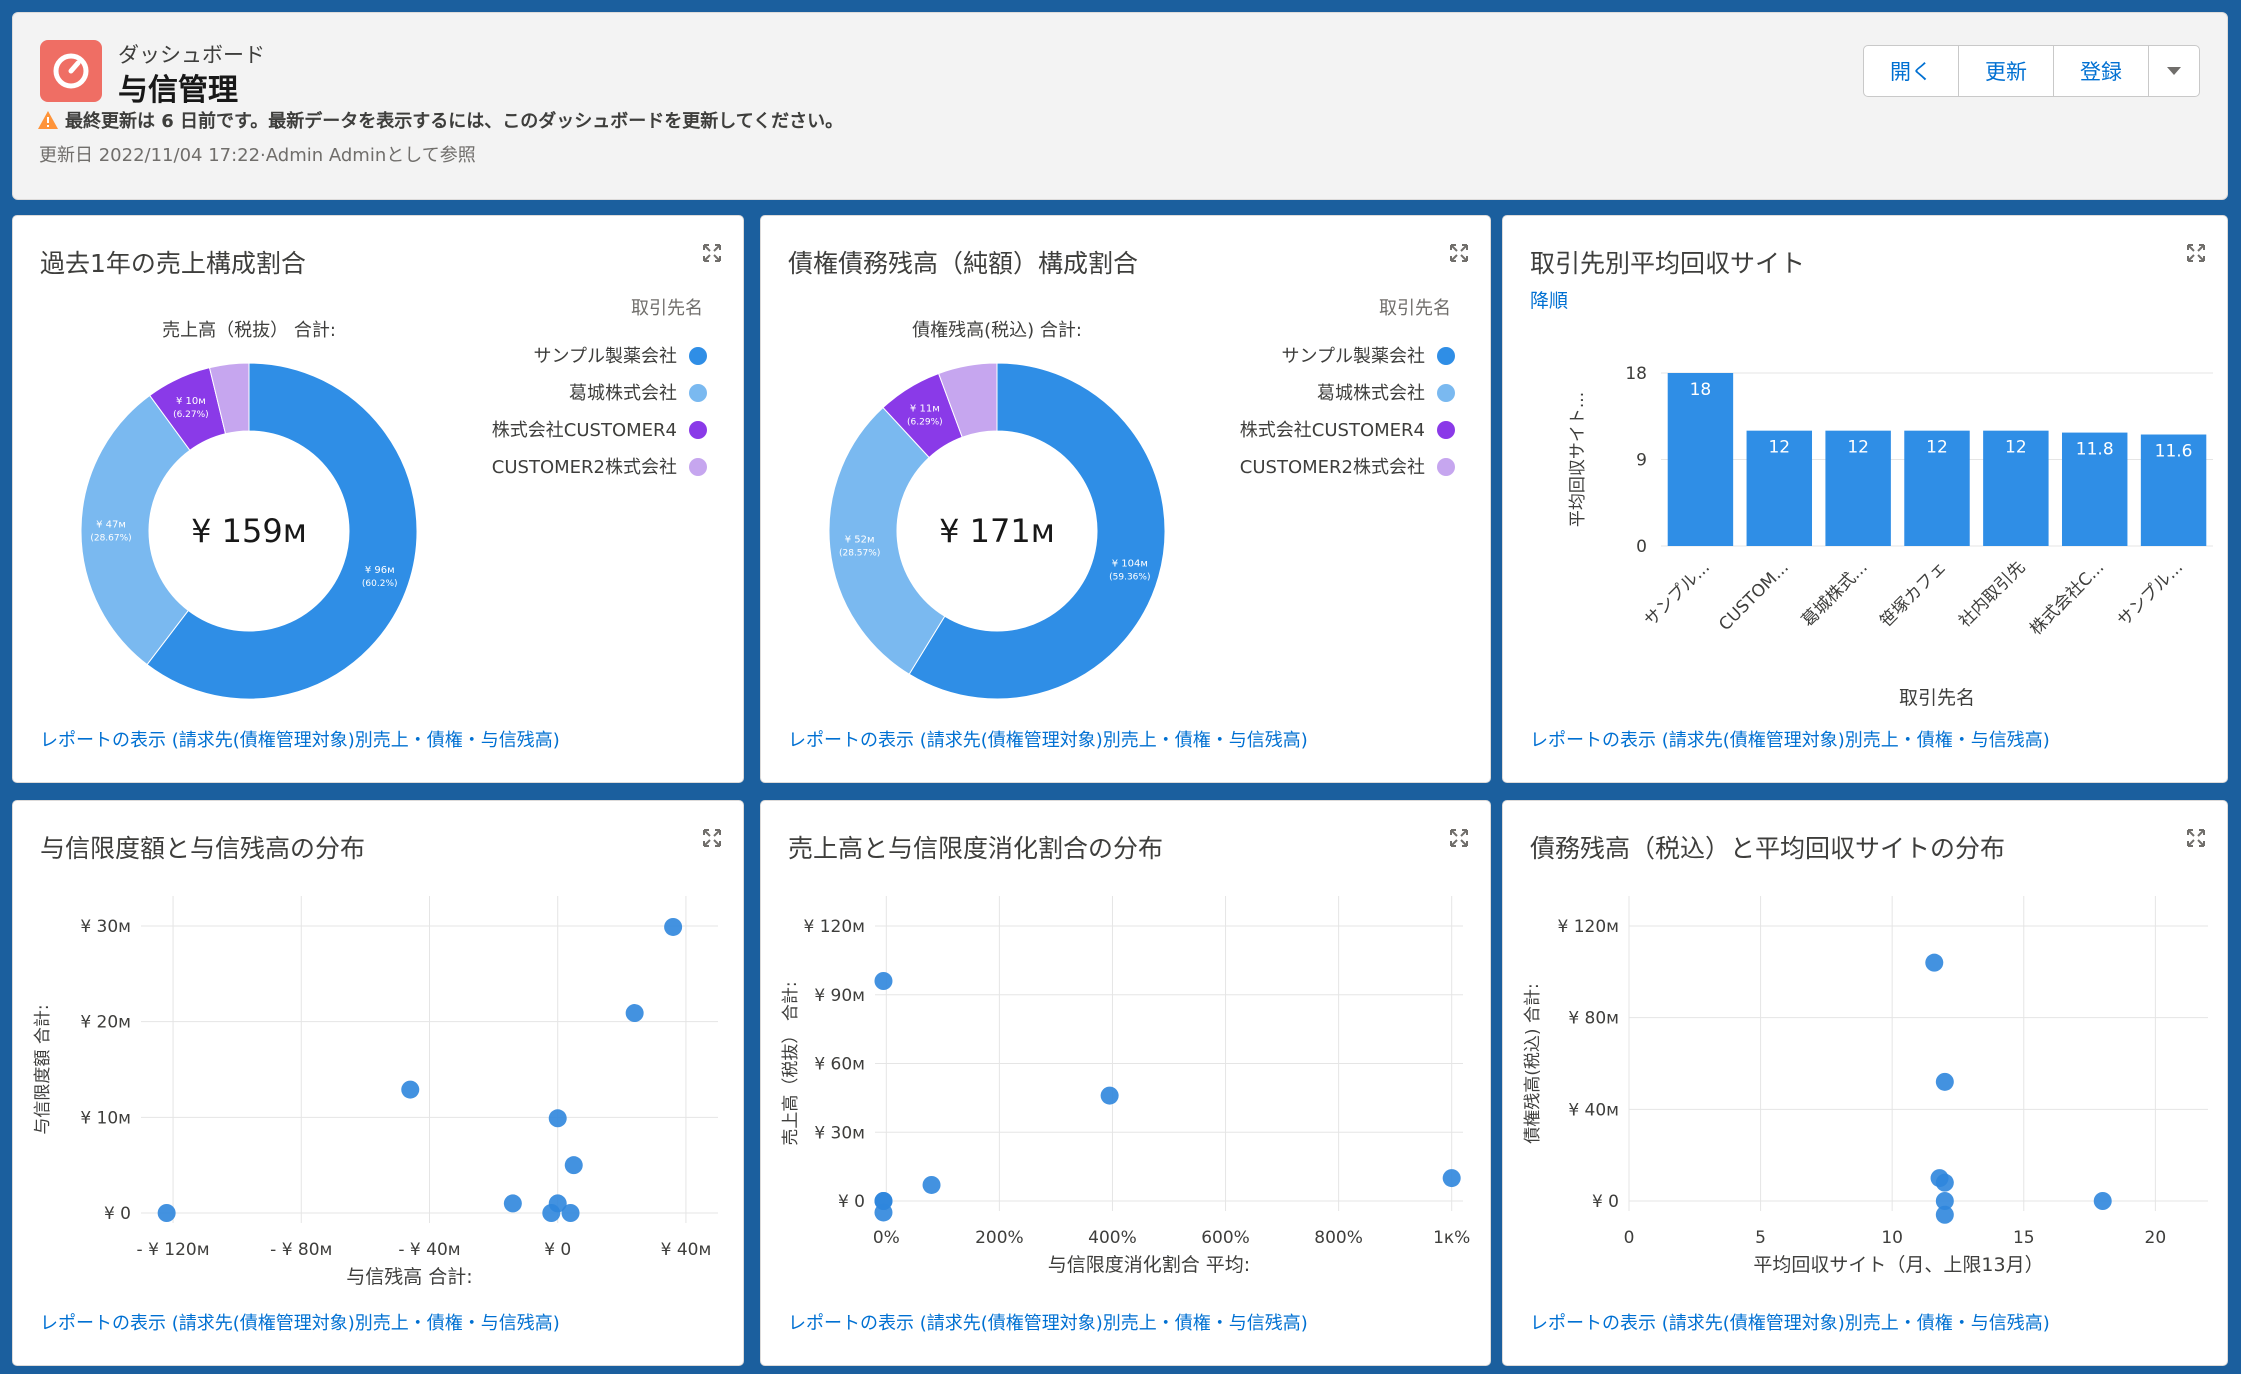 The image size is (2241, 1374). I want to click on bar-value-label: 18, so click(1701, 390).